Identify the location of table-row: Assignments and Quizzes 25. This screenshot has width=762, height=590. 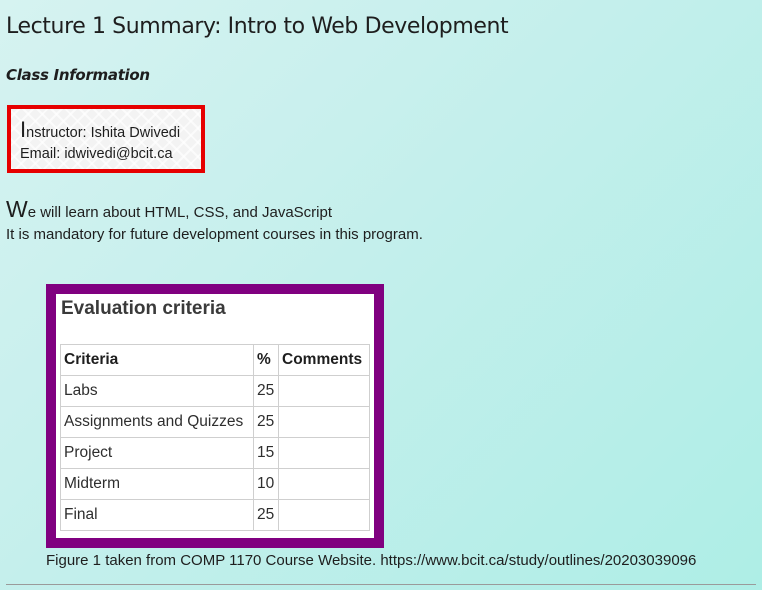
(215, 422).